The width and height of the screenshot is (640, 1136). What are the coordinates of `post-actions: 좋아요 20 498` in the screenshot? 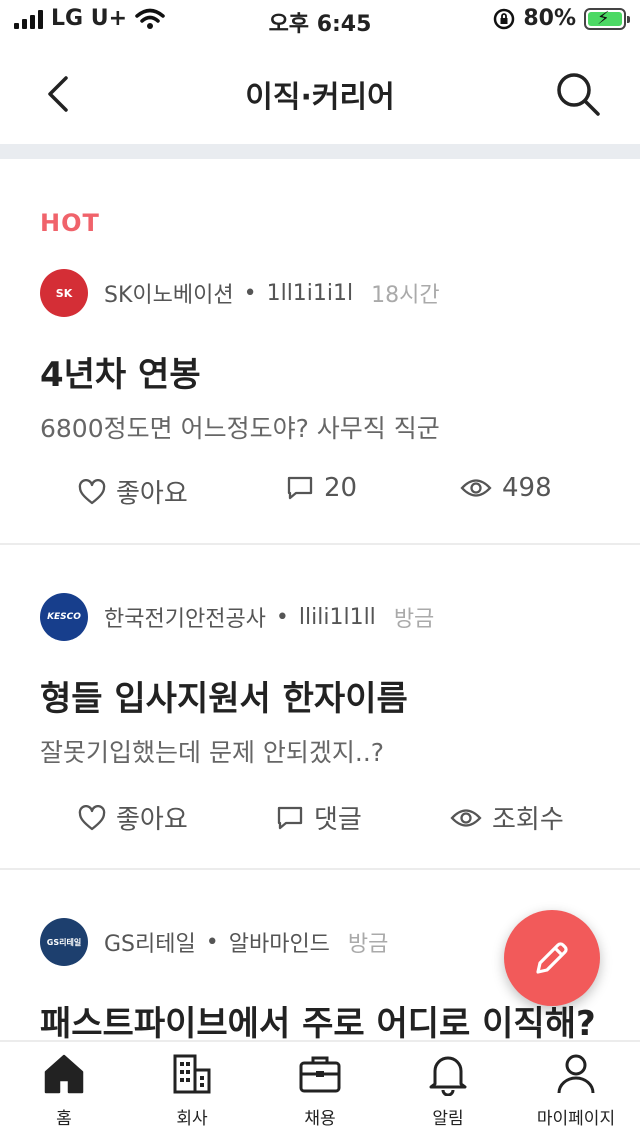 It's located at (320, 493).